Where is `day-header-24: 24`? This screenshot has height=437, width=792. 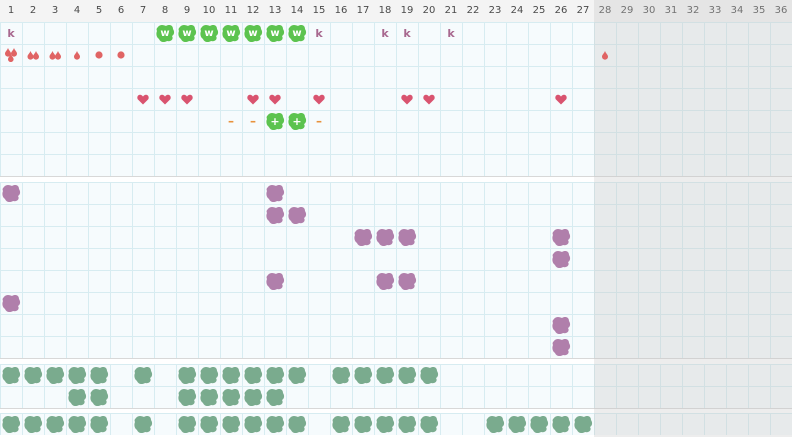
day-header-24: 24 is located at coordinates (517, 11).